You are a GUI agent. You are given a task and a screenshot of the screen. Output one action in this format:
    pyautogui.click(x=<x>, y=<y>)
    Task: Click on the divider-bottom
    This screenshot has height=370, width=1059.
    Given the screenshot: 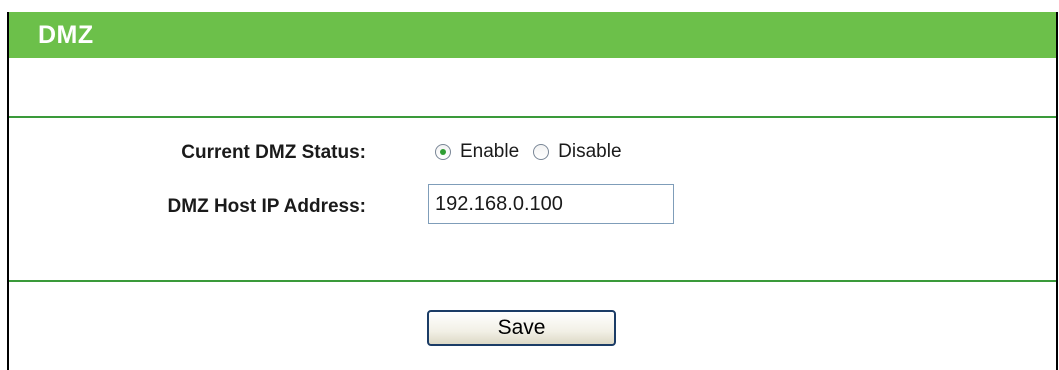 What is the action you would take?
    pyautogui.click(x=532, y=281)
    